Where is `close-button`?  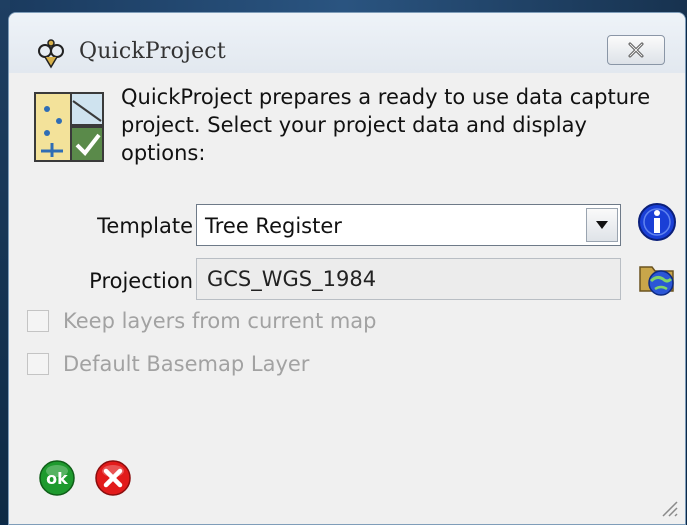 close-button is located at coordinates (636, 50).